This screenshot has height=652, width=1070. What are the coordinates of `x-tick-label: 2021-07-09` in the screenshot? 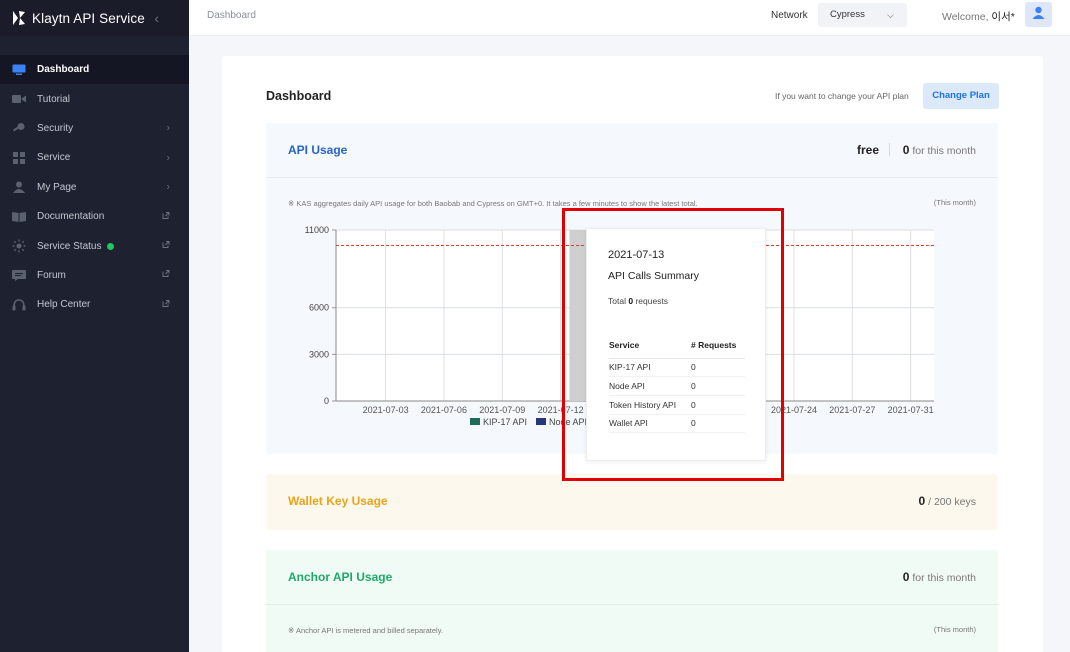 It's located at (502, 410).